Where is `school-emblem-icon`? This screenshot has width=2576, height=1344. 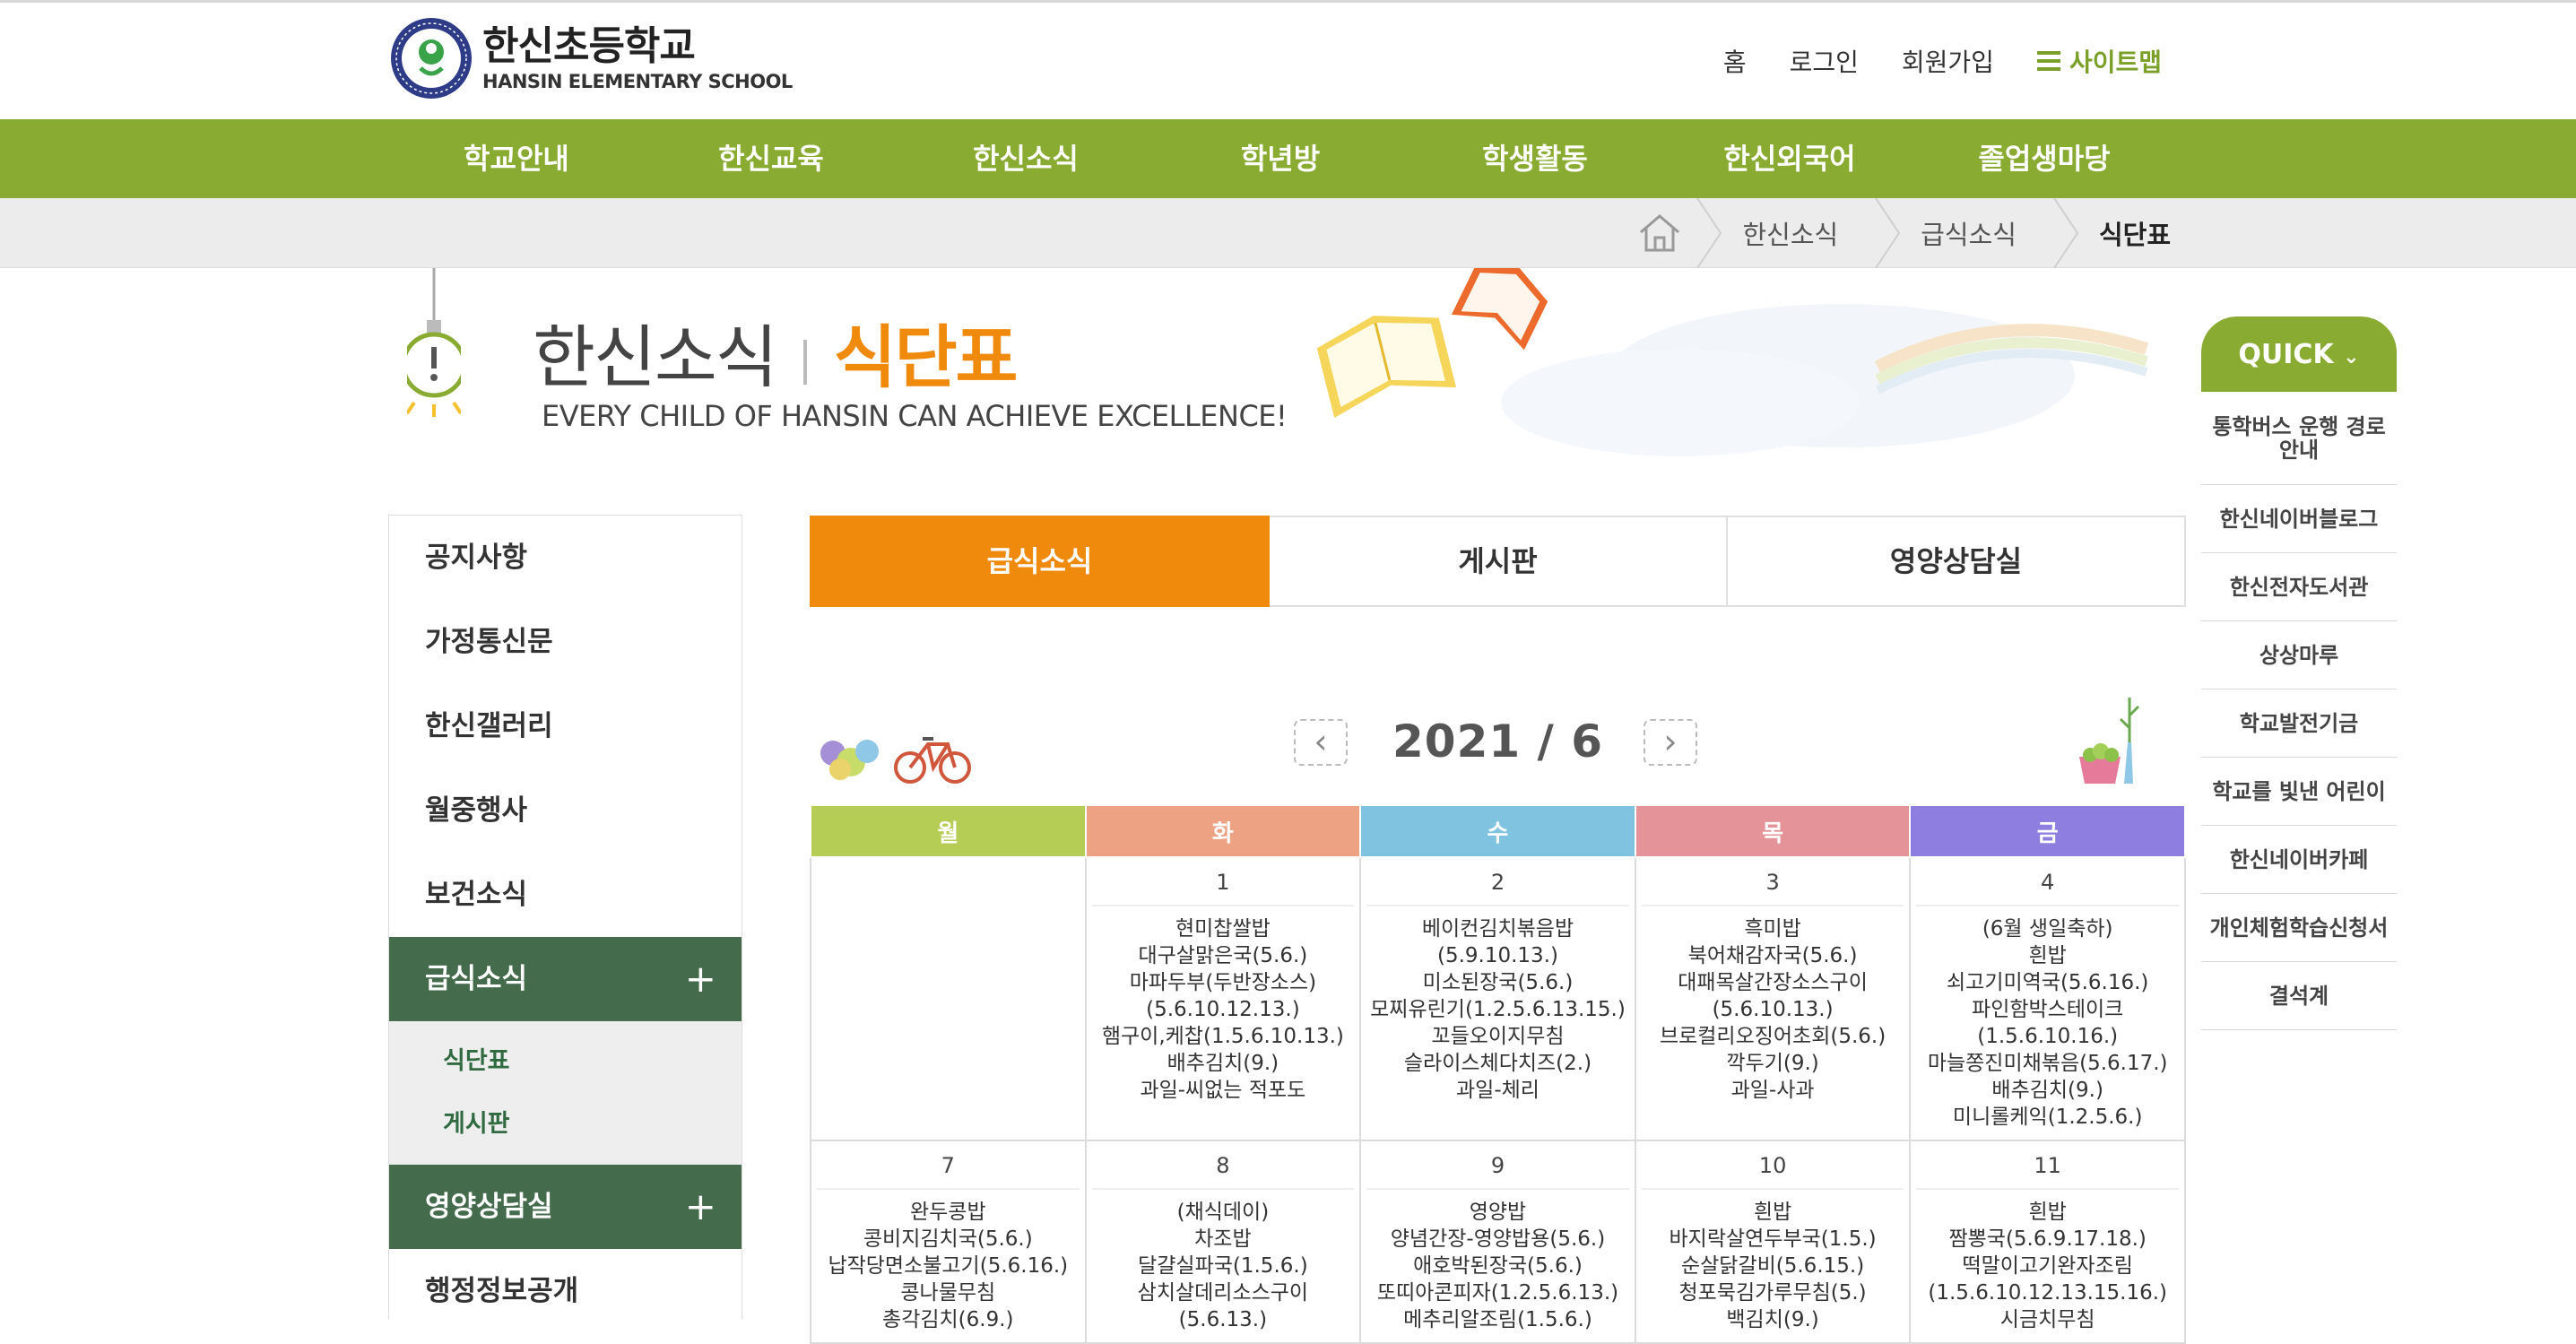 school-emblem-icon is located at coordinates (431, 58).